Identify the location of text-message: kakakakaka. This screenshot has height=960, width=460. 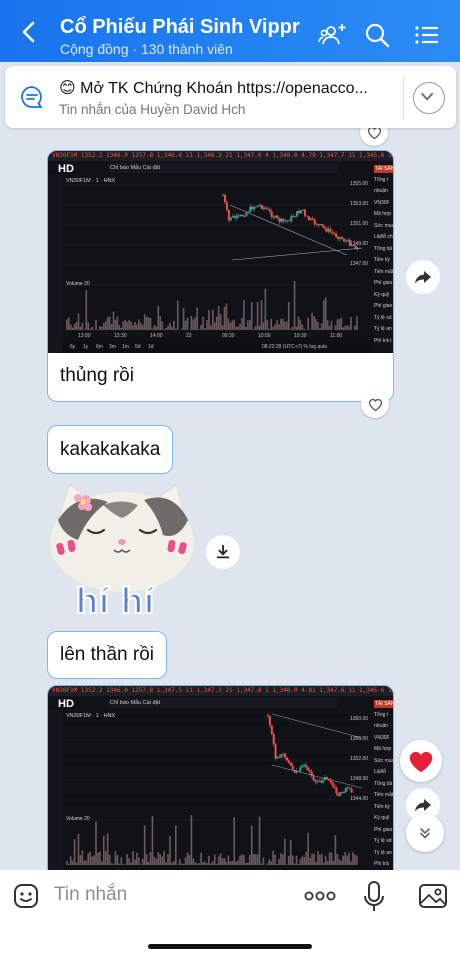
(110, 449).